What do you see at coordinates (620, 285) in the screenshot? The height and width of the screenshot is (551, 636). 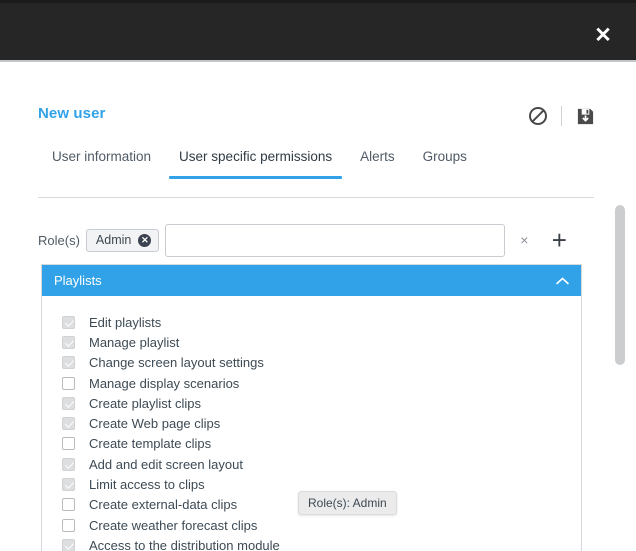 I see `scrollbar-thumb` at bounding box center [620, 285].